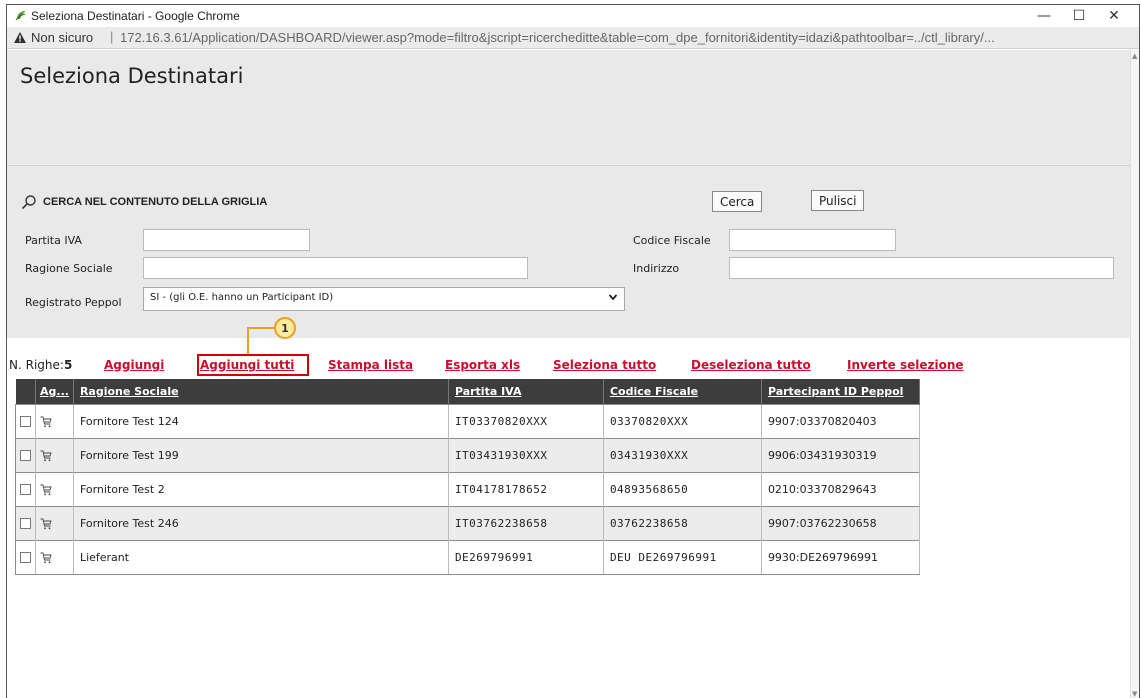  What do you see at coordinates (1114, 16) in the screenshot?
I see `close-button: ✕` at bounding box center [1114, 16].